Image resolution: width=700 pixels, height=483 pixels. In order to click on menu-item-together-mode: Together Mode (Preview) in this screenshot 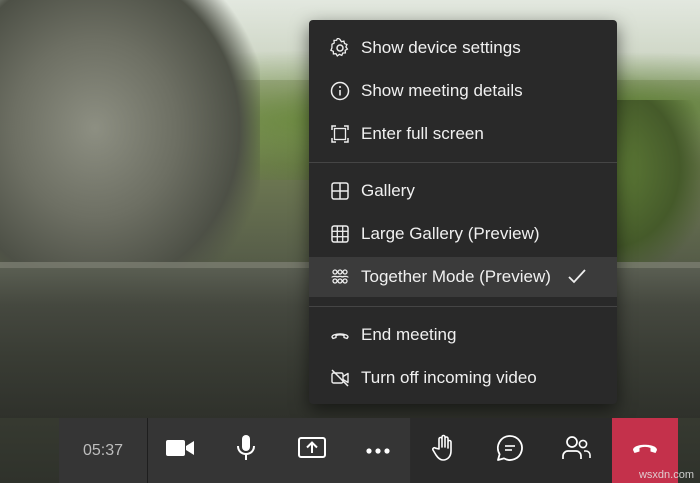, I will do `click(463, 277)`.